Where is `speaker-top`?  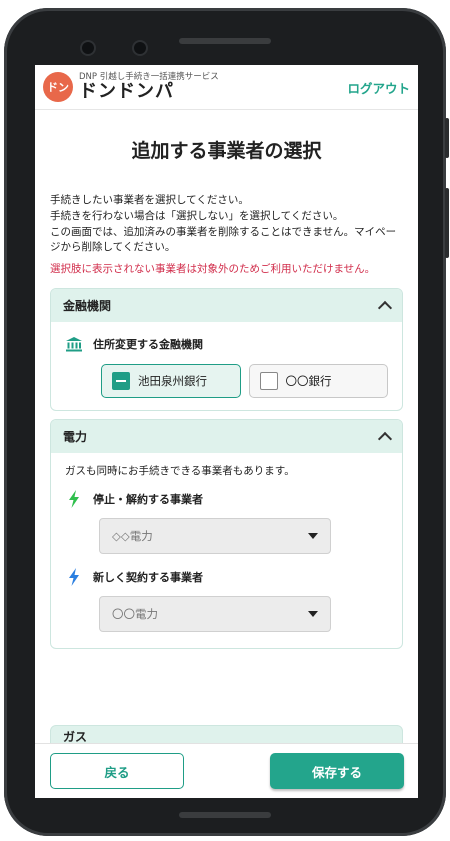
speaker-top is located at coordinates (225, 41).